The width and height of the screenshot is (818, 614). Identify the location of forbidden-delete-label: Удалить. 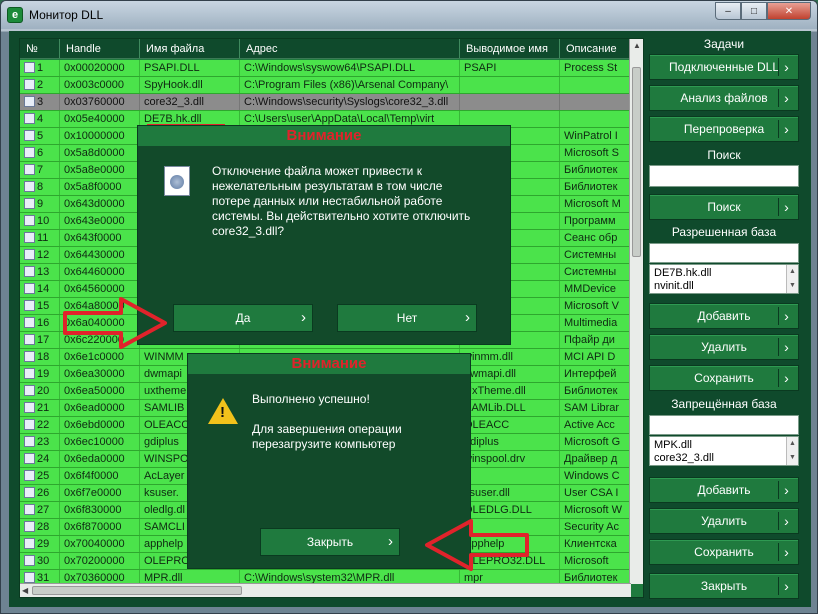
(724, 521).